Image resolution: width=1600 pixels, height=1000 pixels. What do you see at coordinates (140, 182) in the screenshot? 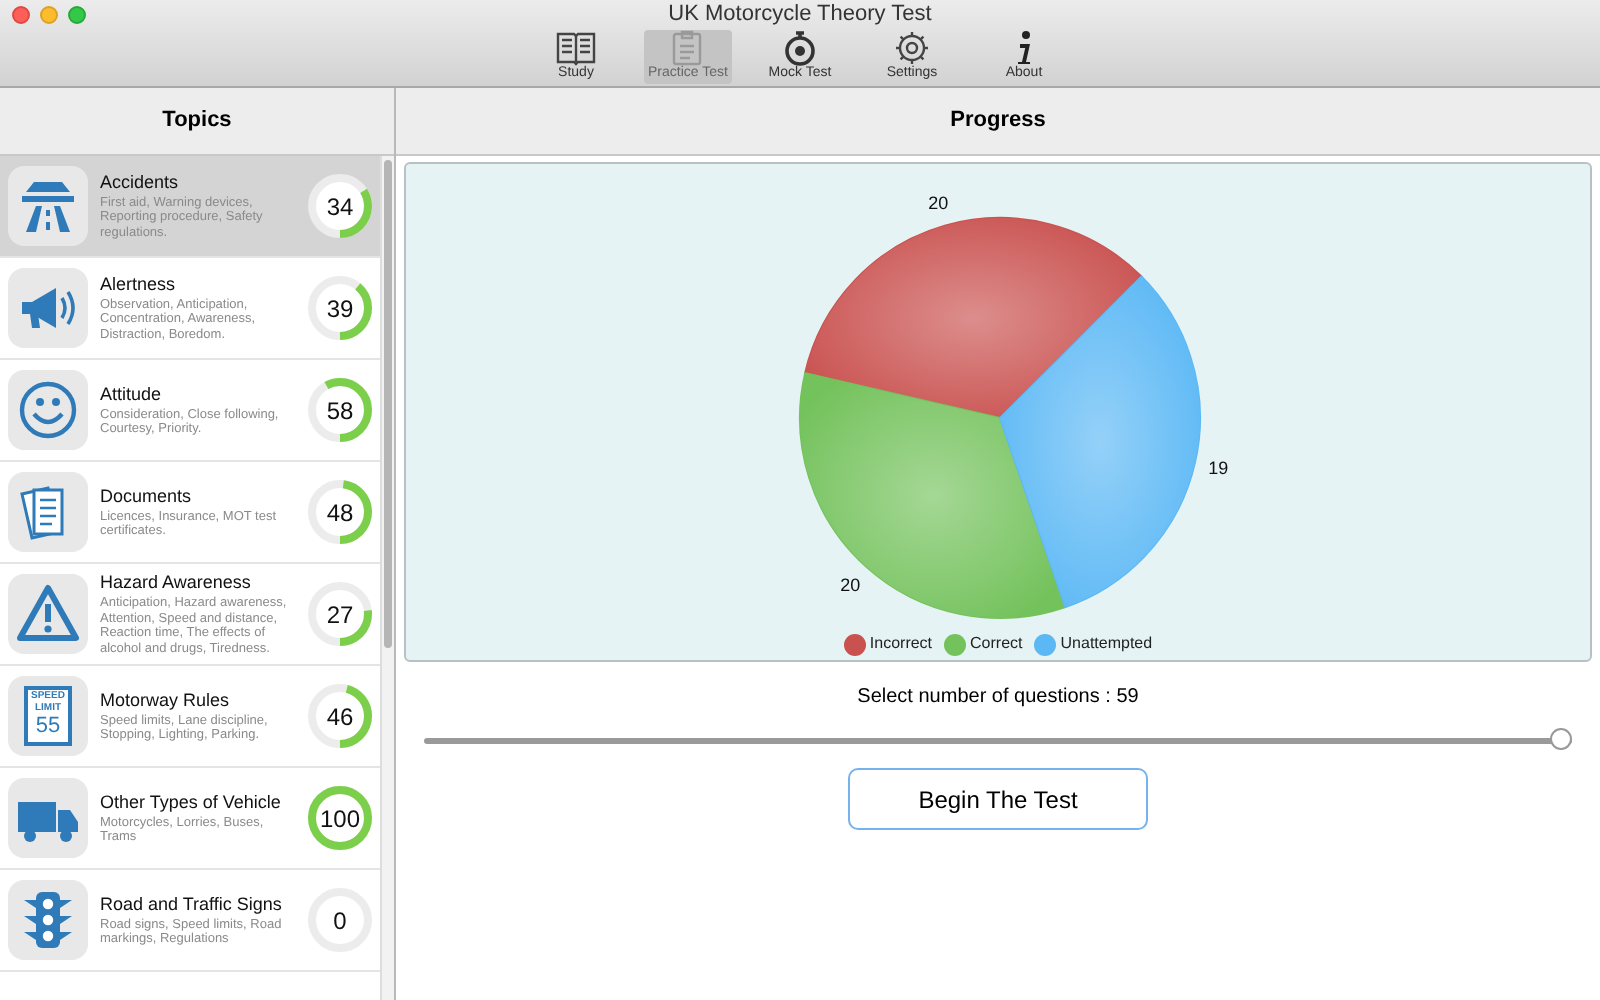
I see `topic-title: Accidents` at bounding box center [140, 182].